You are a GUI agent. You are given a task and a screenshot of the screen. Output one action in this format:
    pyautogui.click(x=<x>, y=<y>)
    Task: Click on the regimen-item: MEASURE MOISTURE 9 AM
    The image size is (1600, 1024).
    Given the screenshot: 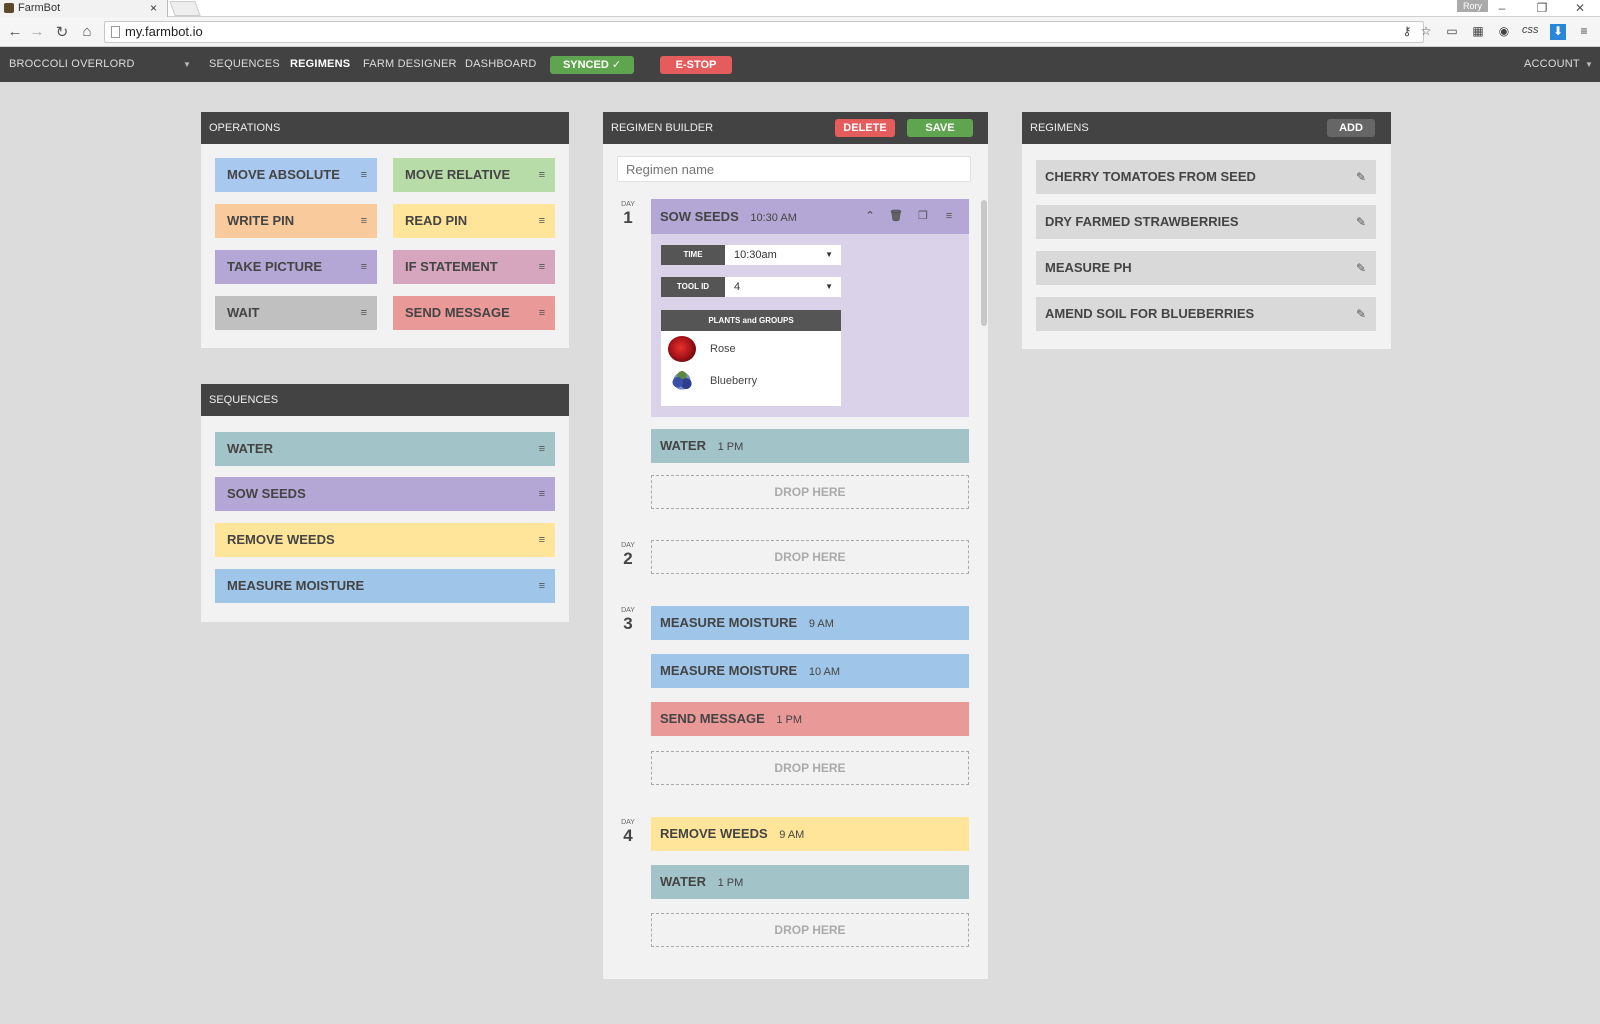 What is the action you would take?
    pyautogui.click(x=810, y=623)
    